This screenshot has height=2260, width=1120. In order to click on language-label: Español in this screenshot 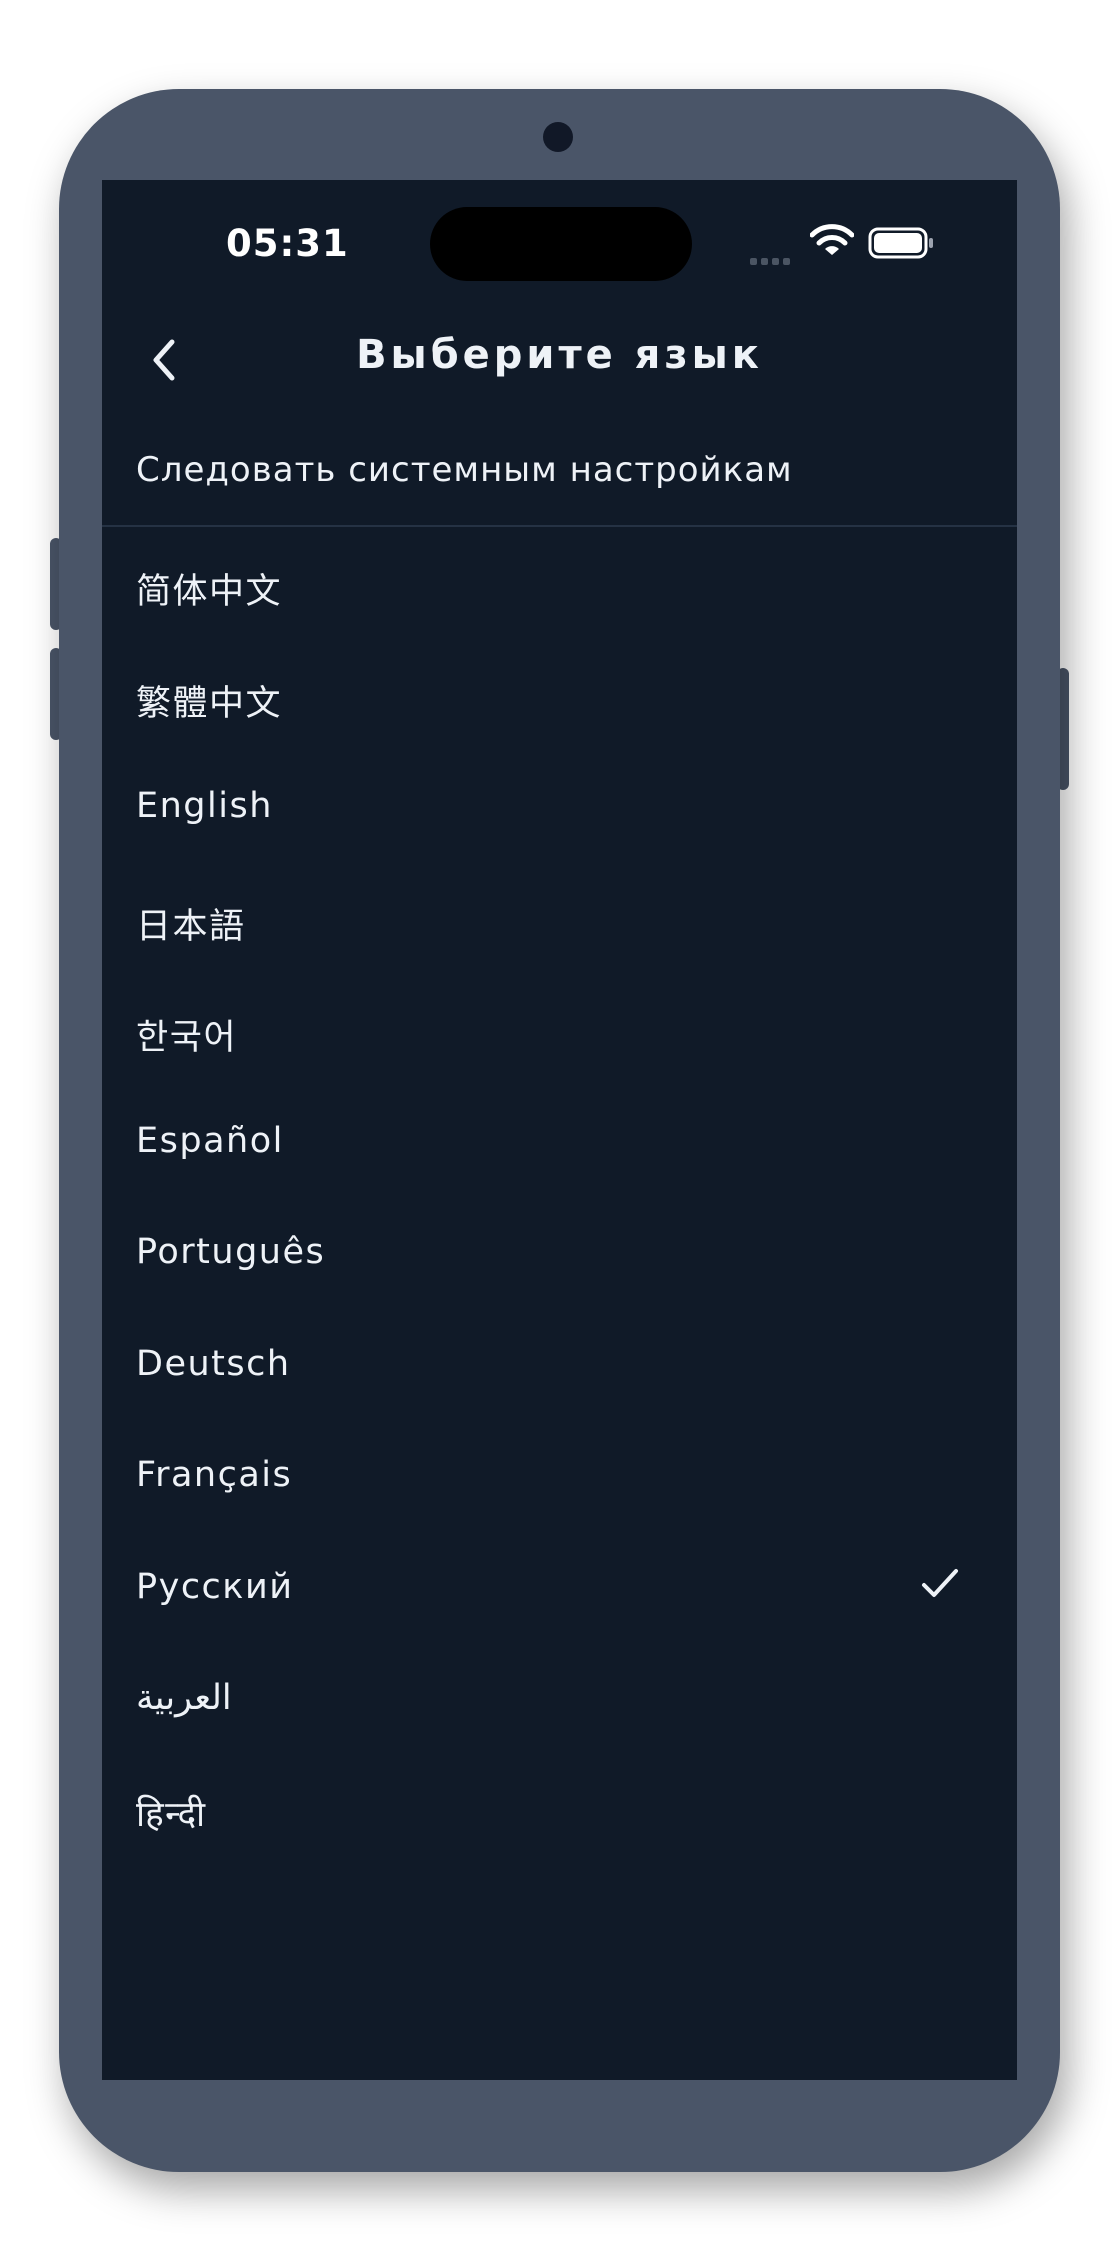, I will do `click(210, 1140)`.